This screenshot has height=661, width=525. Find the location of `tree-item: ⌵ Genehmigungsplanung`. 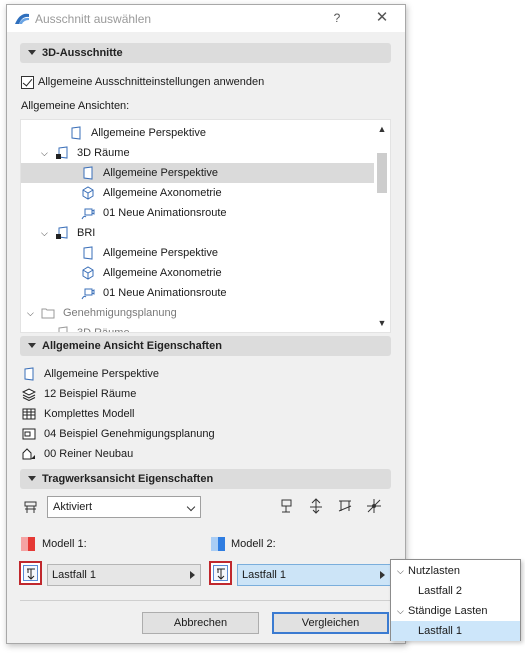

tree-item: ⌵ Genehmigungsplanung is located at coordinates (198, 313).